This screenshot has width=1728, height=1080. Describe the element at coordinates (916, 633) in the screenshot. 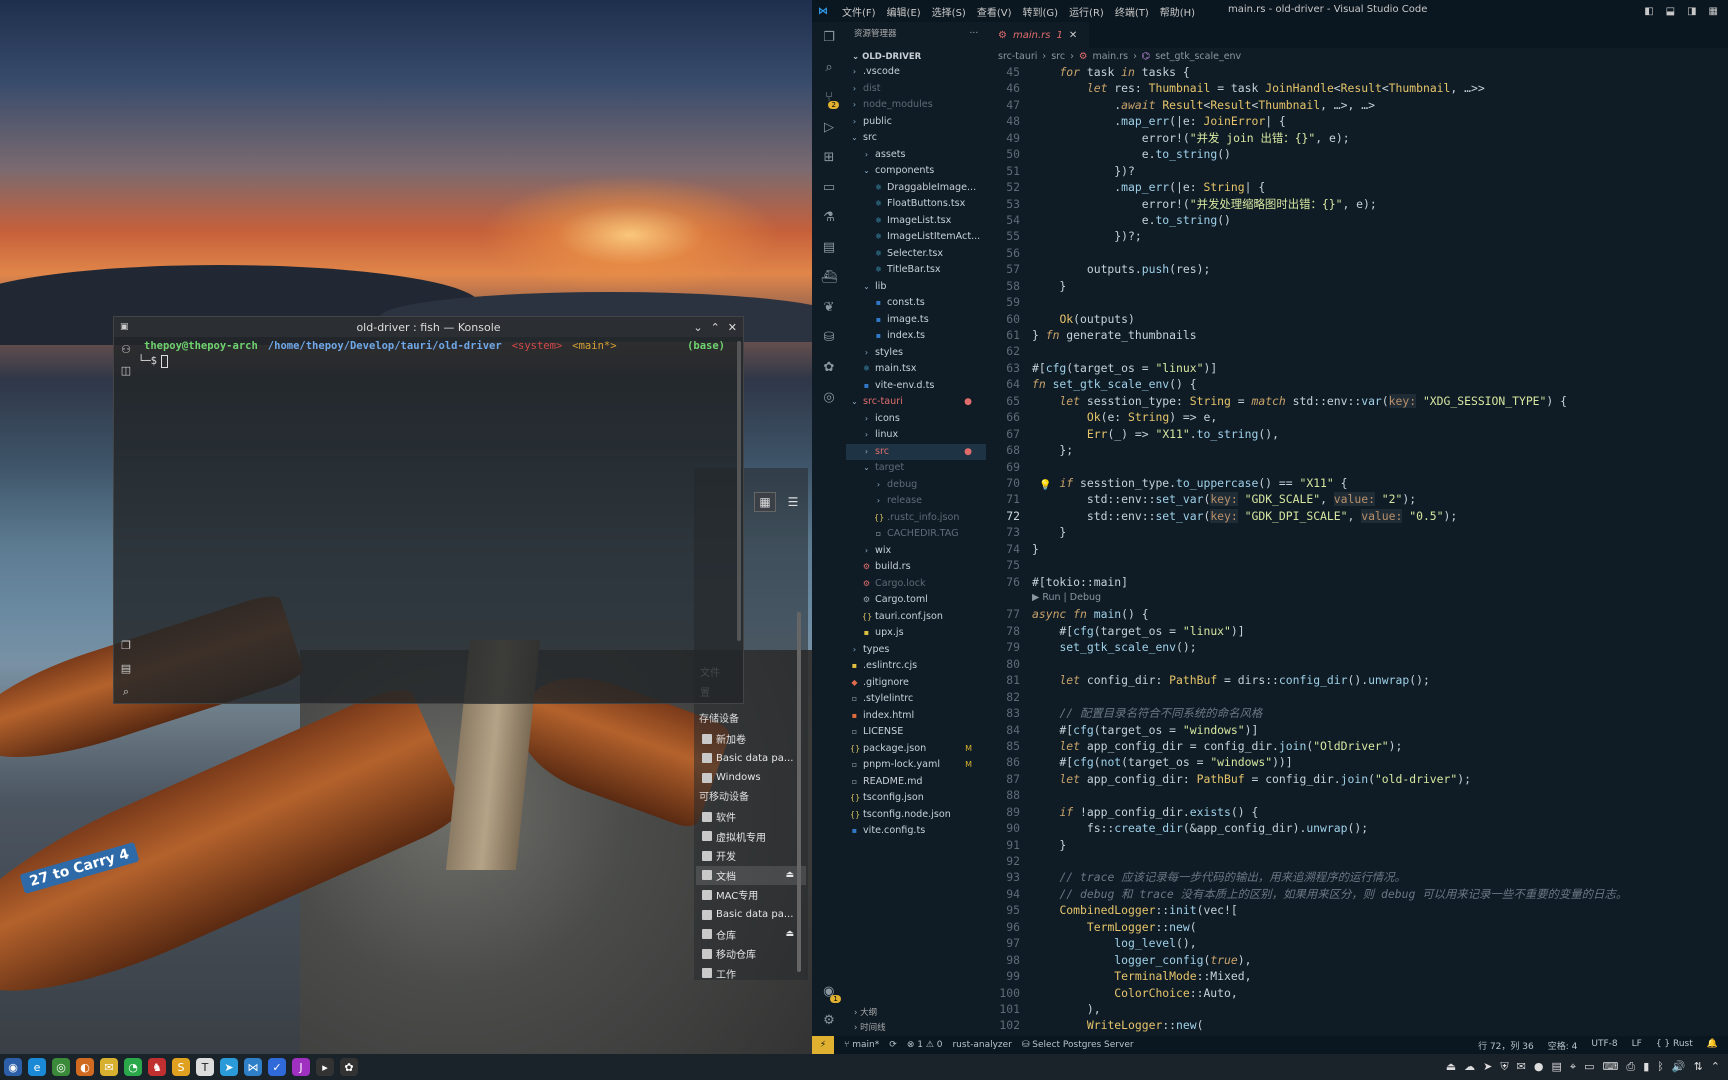

I see `file-item: ▪ upx.js` at that location.